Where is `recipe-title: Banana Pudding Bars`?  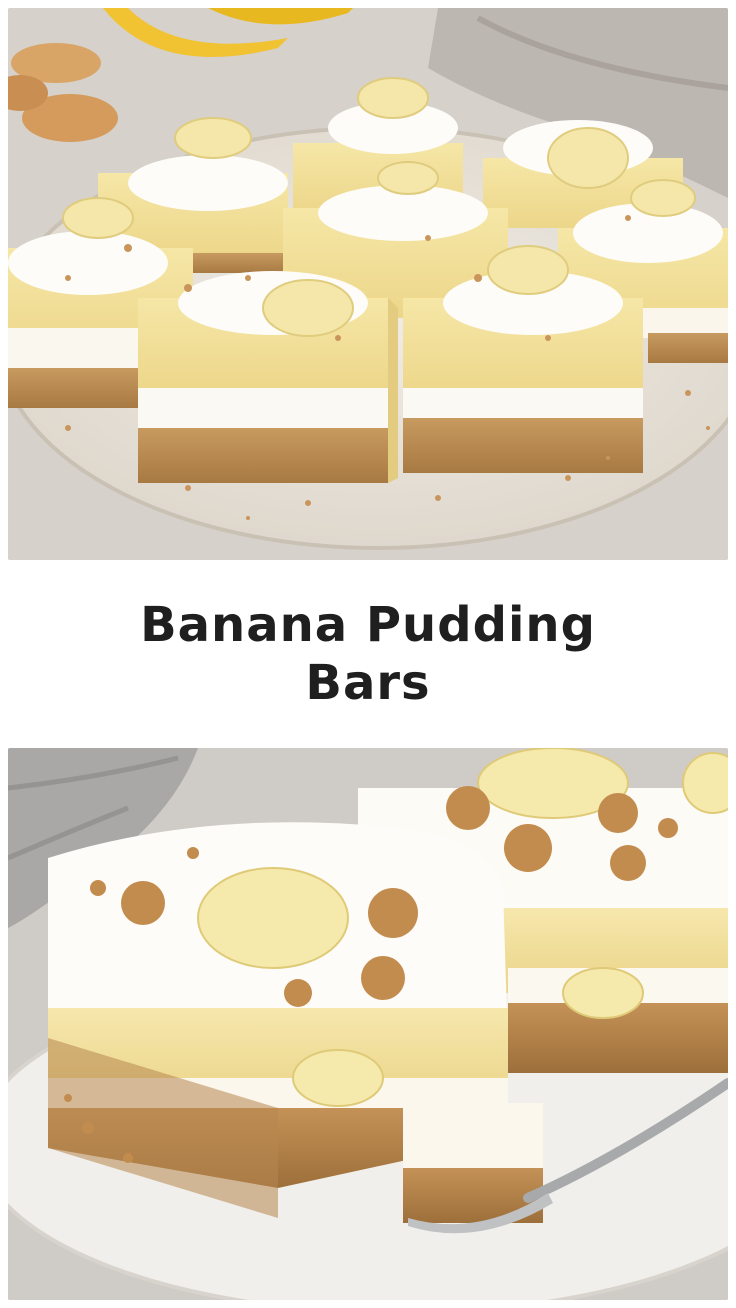
recipe-title: Banana Pudding Bars is located at coordinates (368, 654).